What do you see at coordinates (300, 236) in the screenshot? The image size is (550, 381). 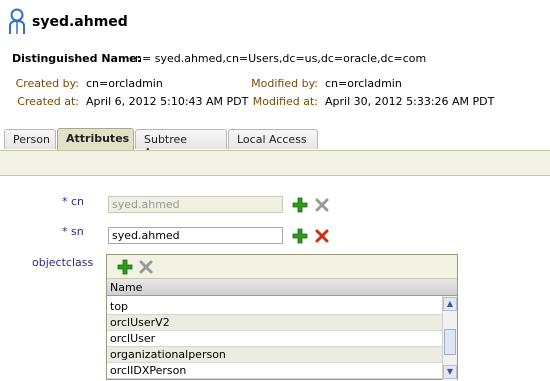 I see `add-sn-icon` at bounding box center [300, 236].